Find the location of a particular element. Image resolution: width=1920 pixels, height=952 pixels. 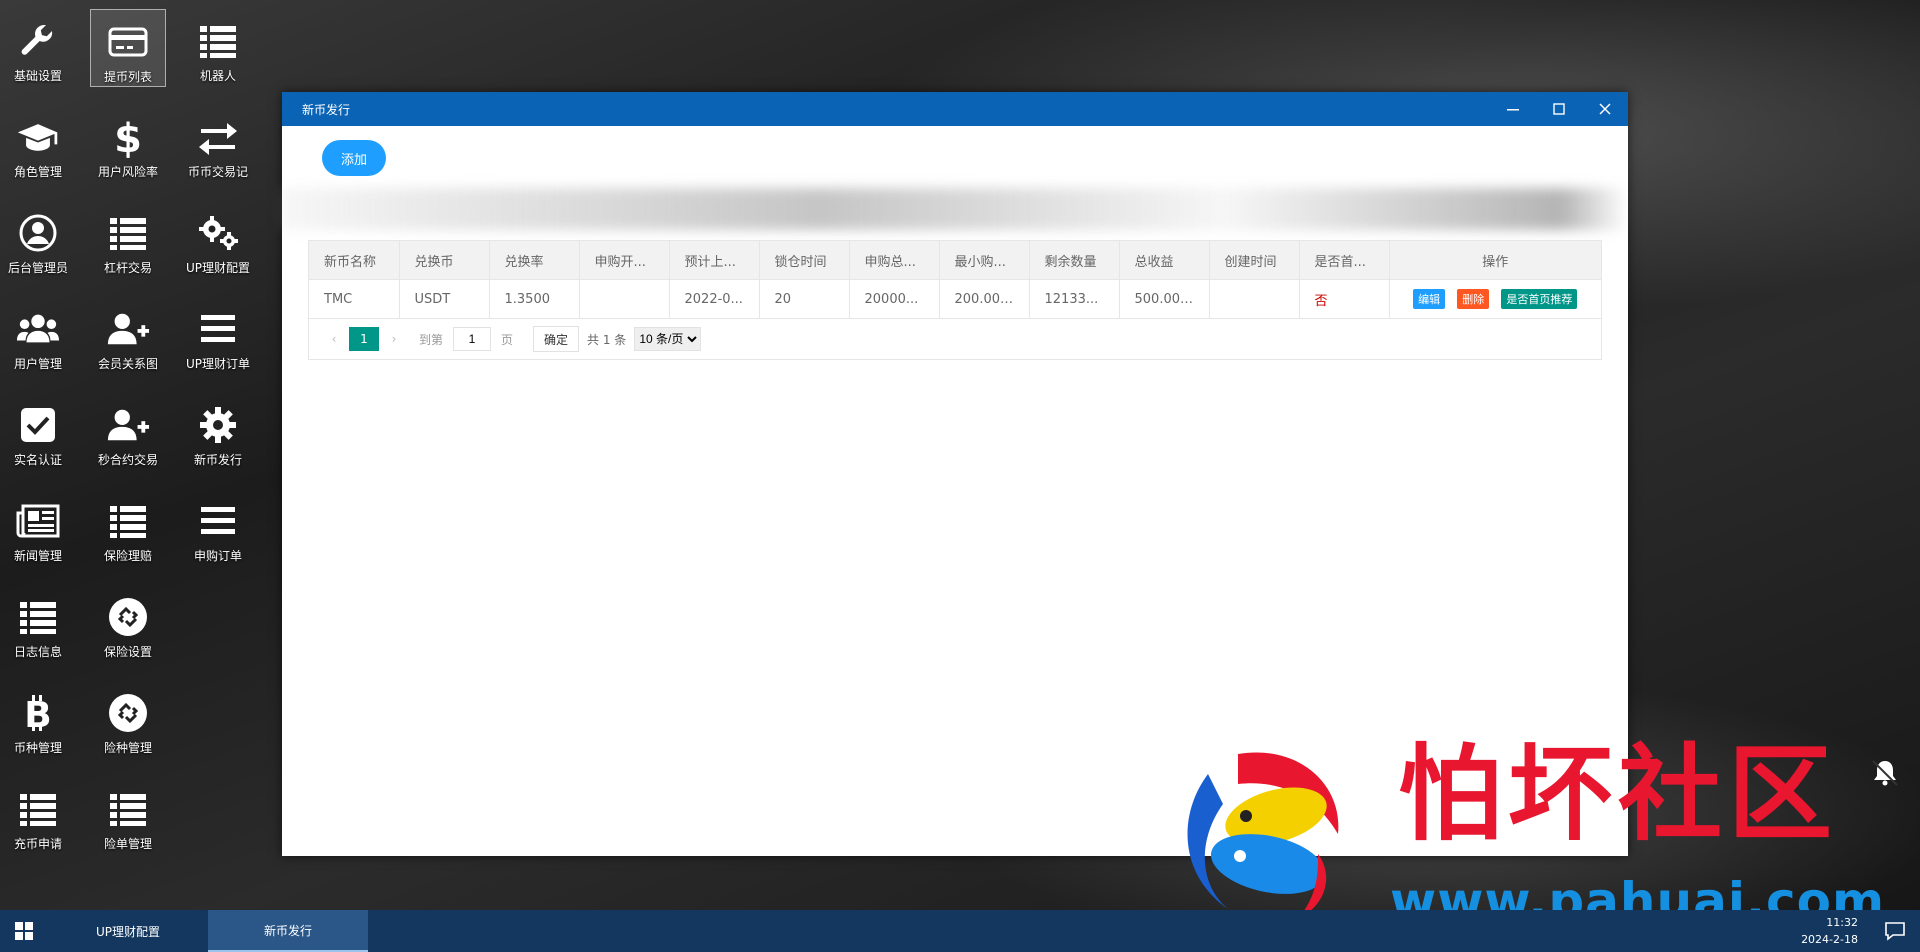

desktop-icon-label: 新闻管理 is located at coordinates (37, 556).